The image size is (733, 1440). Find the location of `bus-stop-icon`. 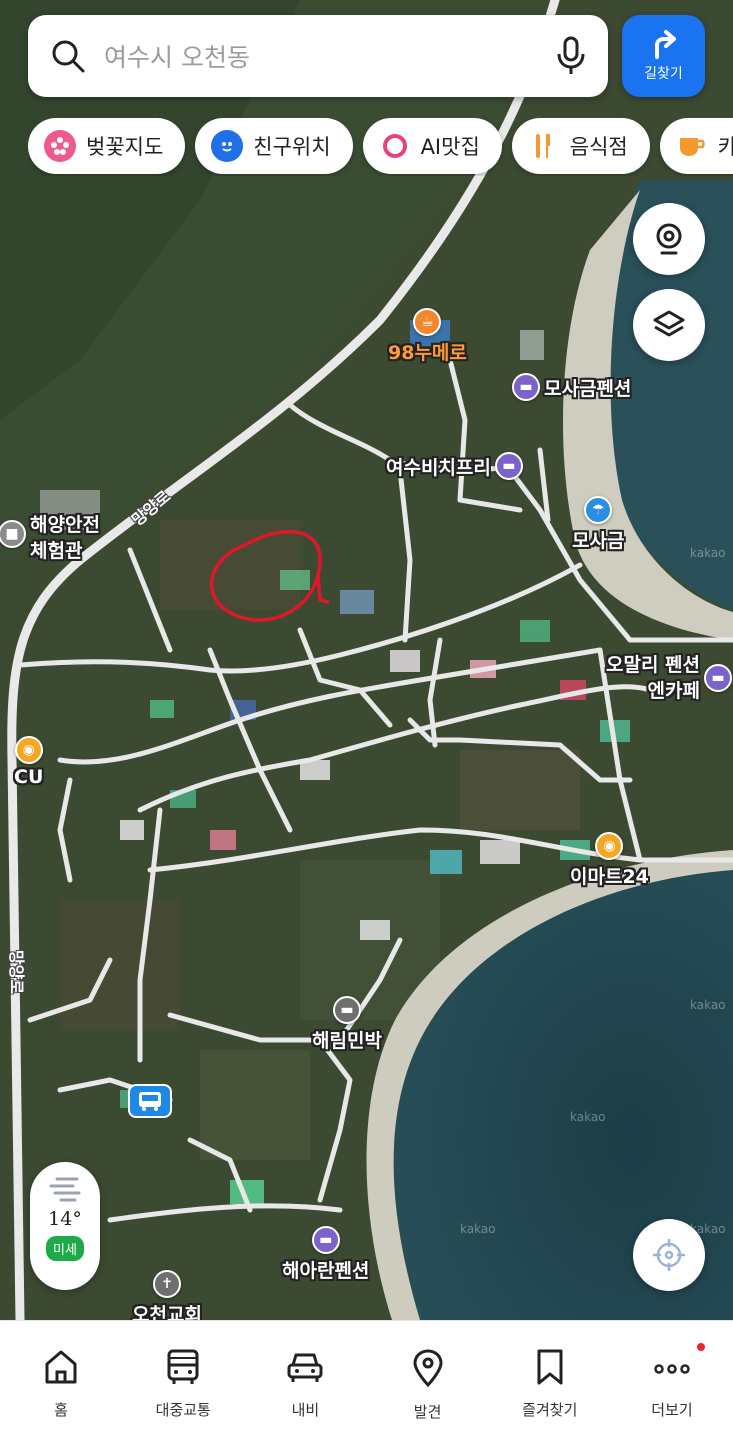

bus-stop-icon is located at coordinates (150, 1101).